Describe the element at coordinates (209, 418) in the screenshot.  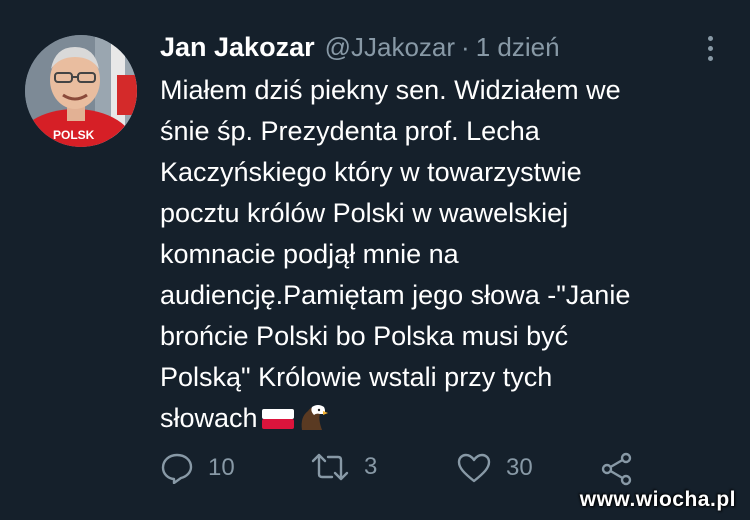
I see `tweet-text-line: słowach` at that location.